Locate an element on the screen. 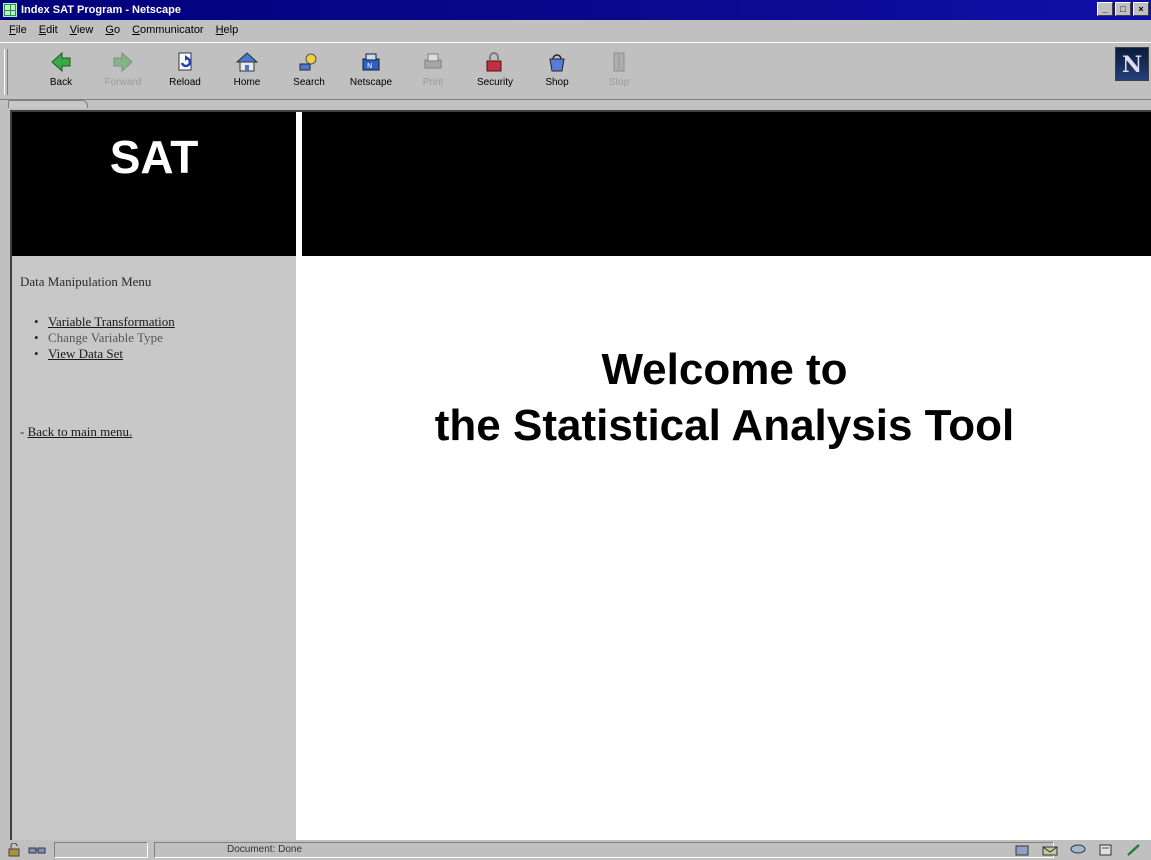 This screenshot has height=860, width=1151. menu-edit: Edit is located at coordinates (48, 30).